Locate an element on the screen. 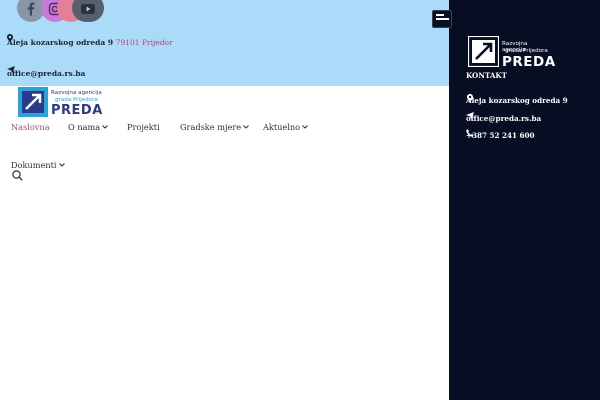 This screenshot has width=600, height=400. search-icon is located at coordinates (17, 175).